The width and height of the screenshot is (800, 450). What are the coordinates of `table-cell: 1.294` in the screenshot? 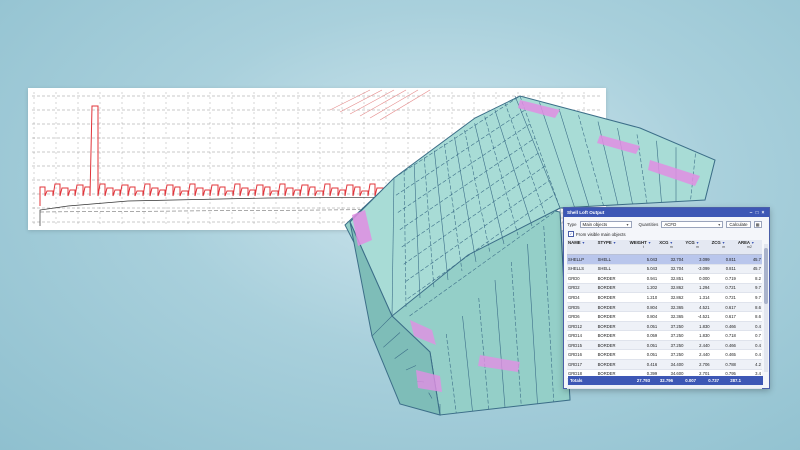 It's located at (697, 288).